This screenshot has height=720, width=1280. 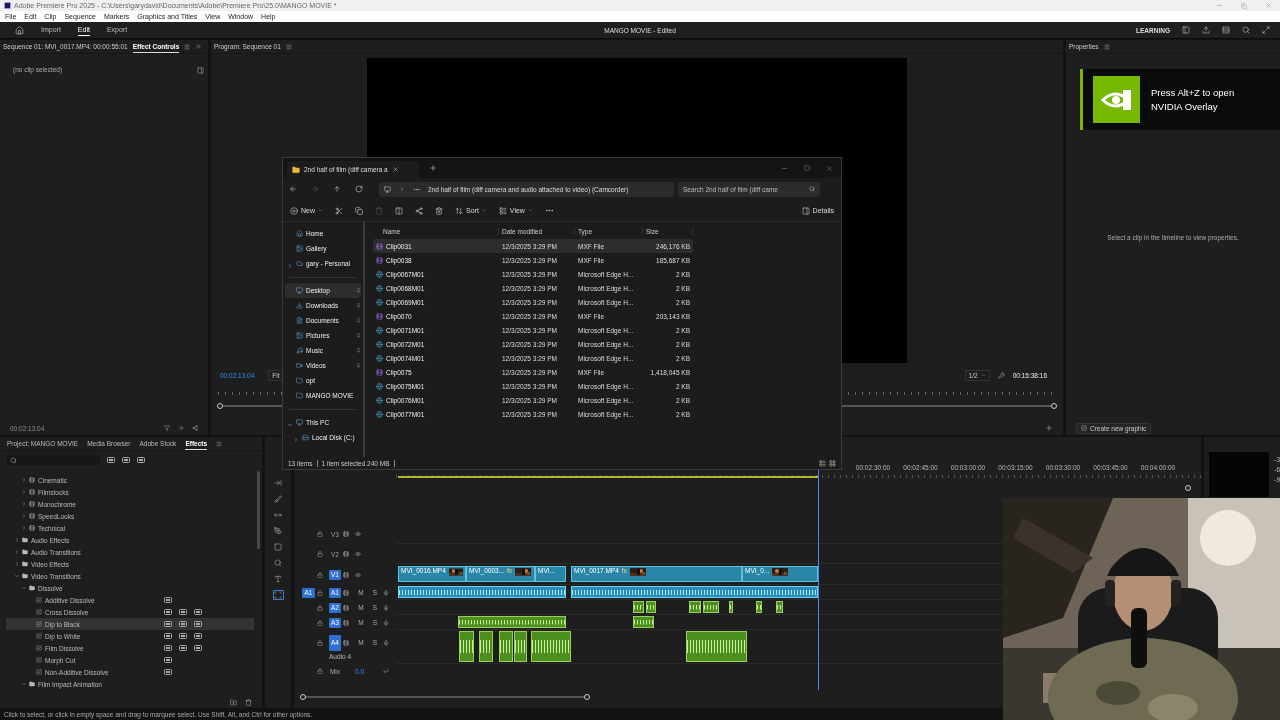 What do you see at coordinates (359, 210) in the screenshot?
I see `copy-icon` at bounding box center [359, 210].